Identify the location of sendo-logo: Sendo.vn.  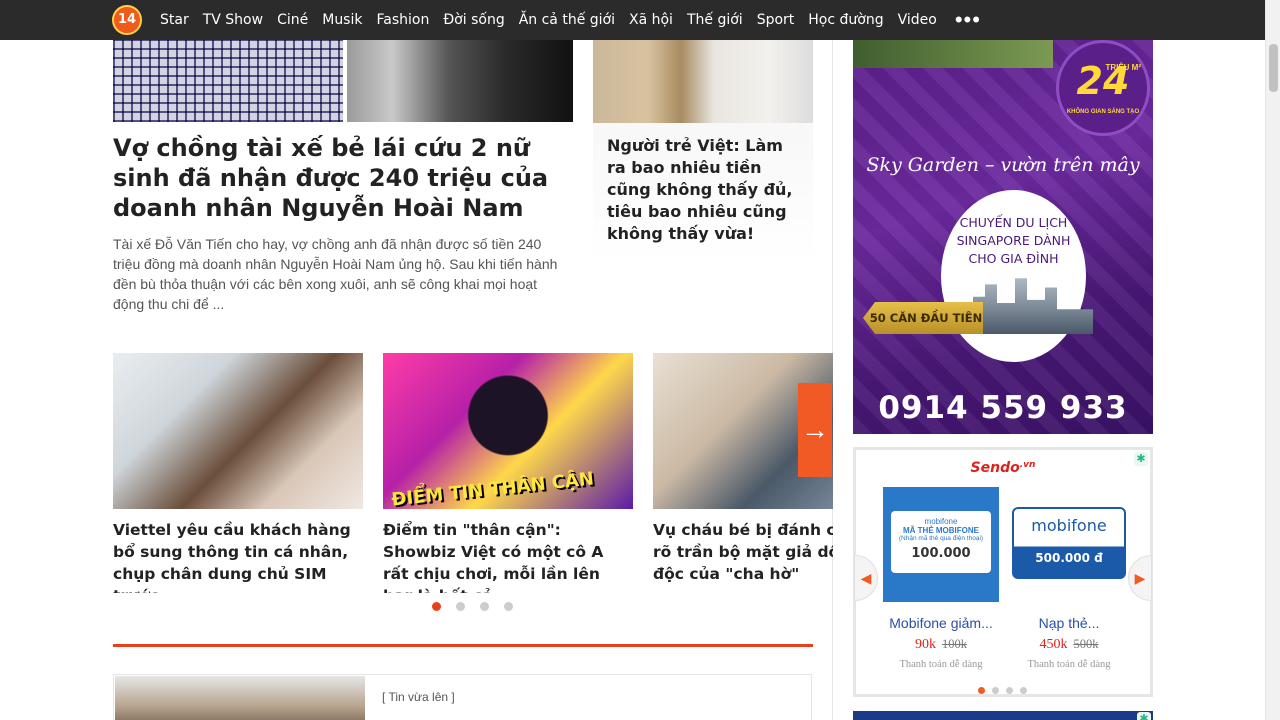
(1003, 468).